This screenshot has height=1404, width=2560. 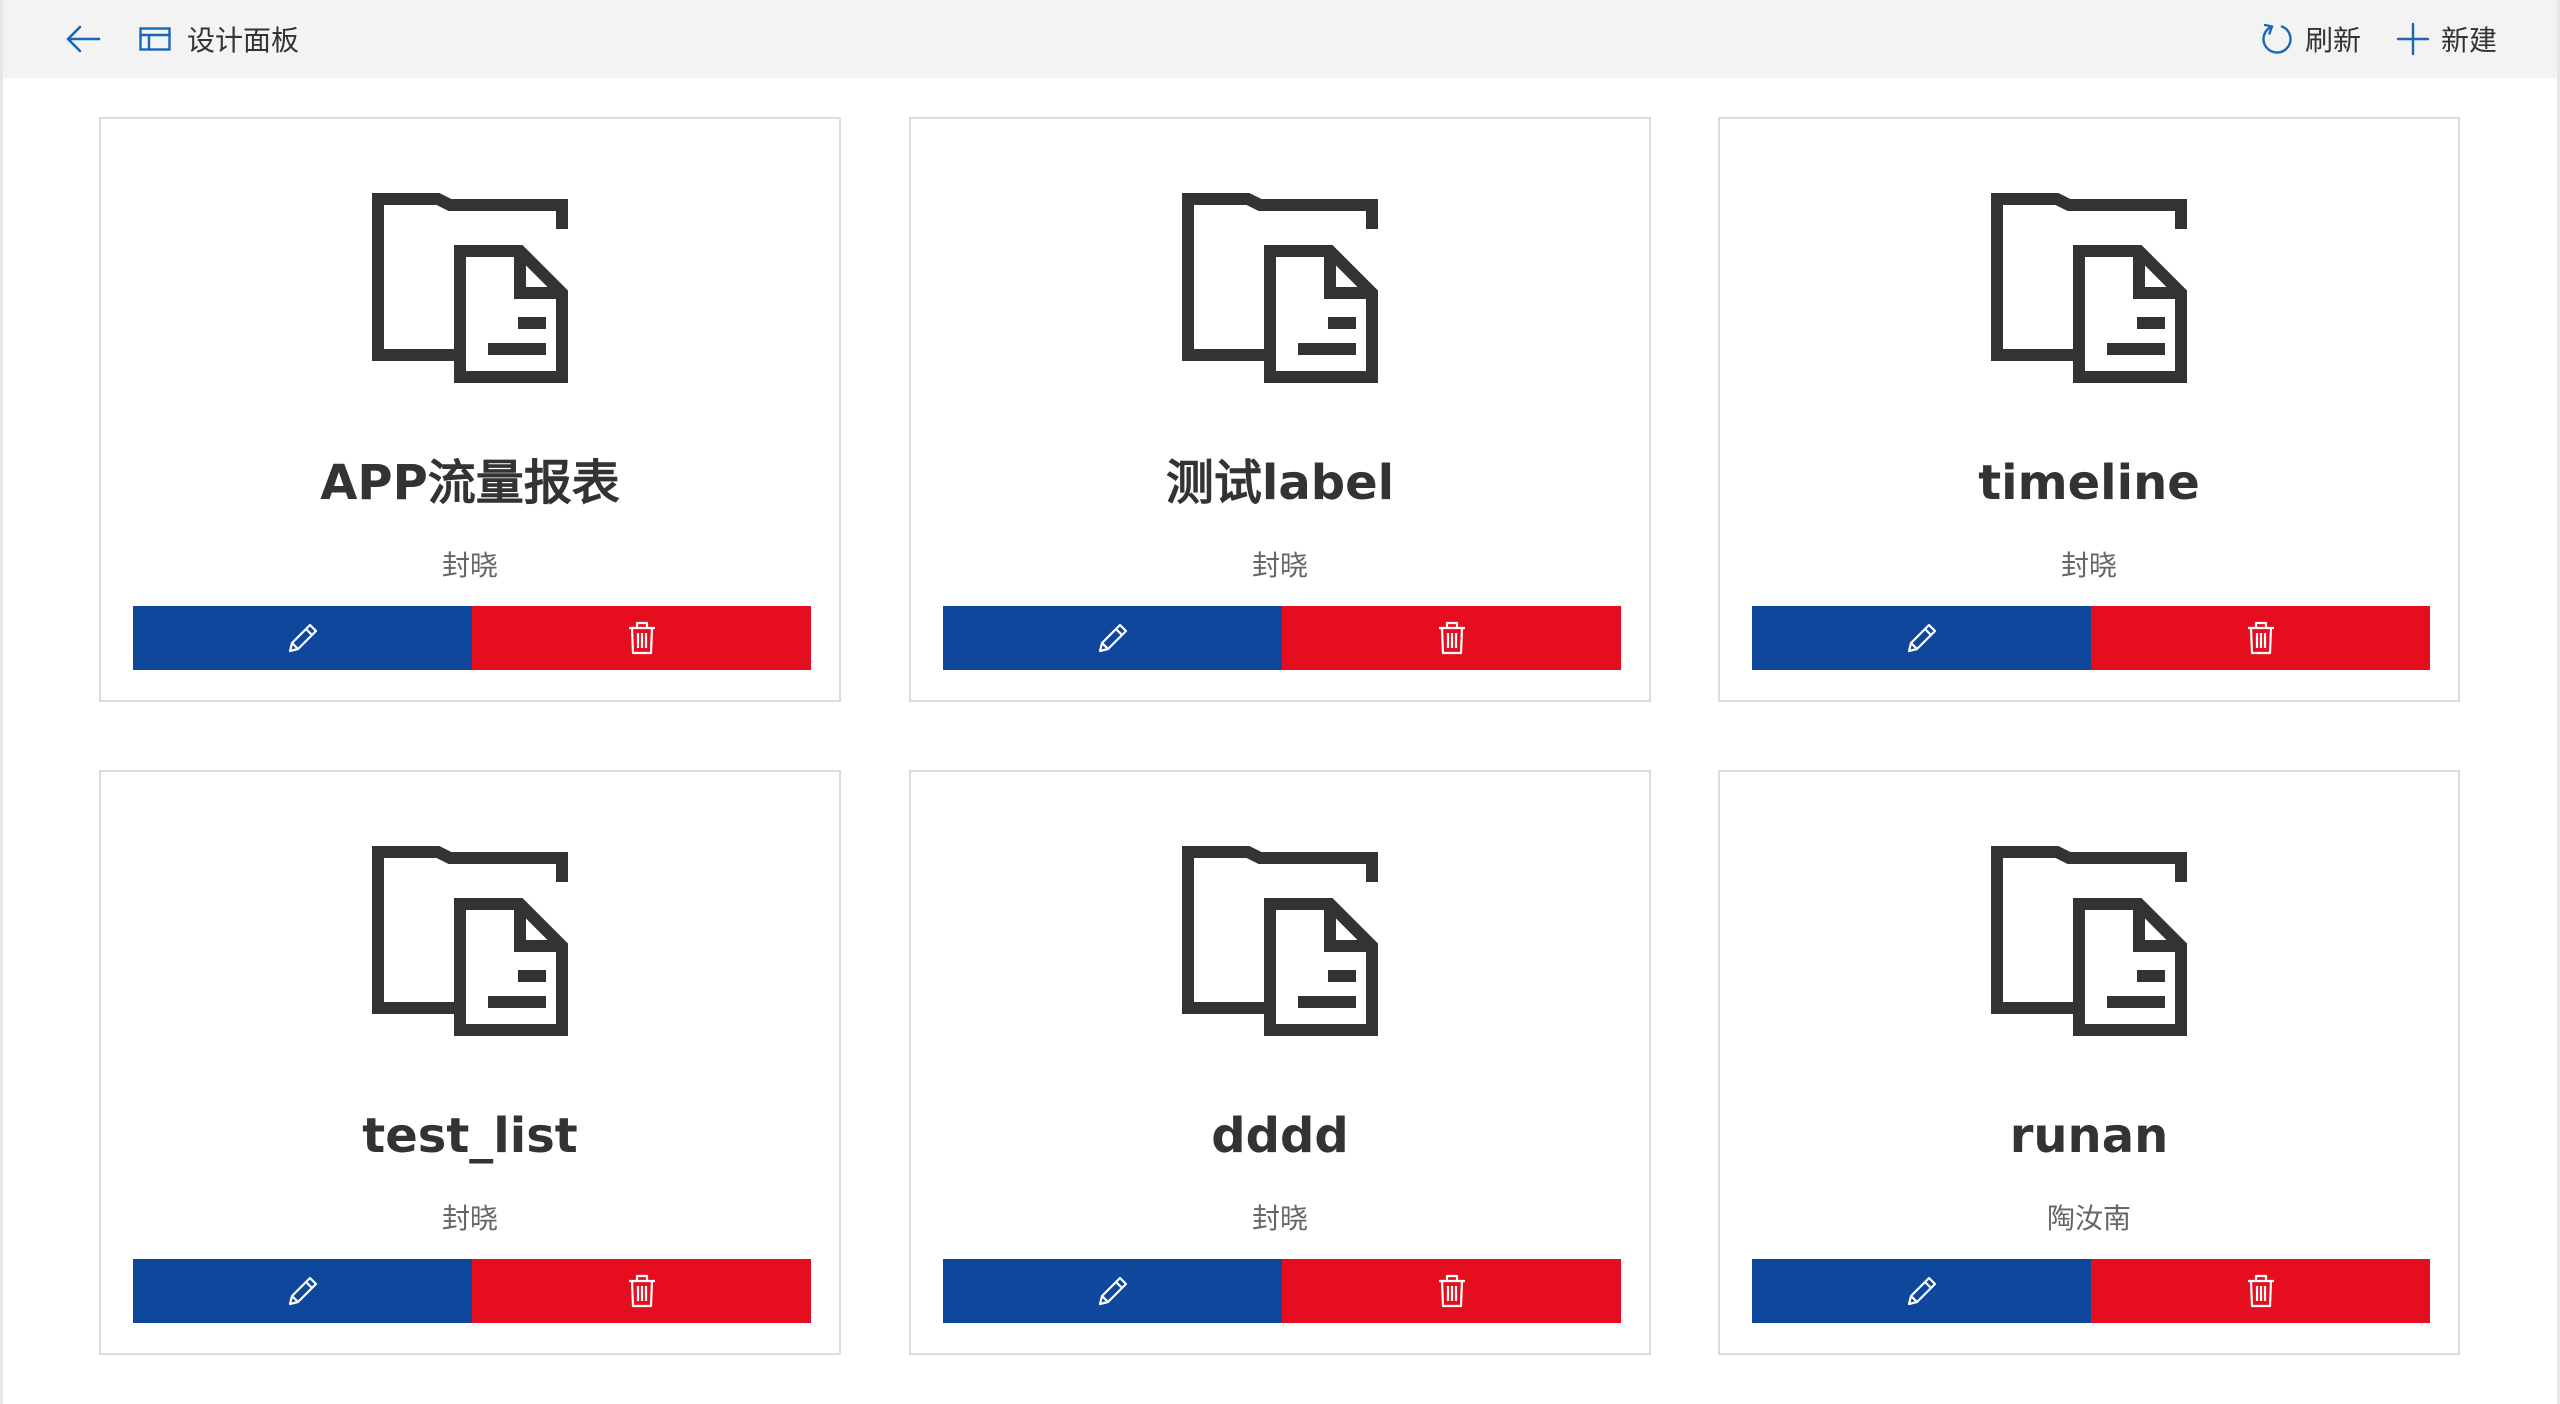 I want to click on dashboard-name: test_list, so click(x=470, y=1136).